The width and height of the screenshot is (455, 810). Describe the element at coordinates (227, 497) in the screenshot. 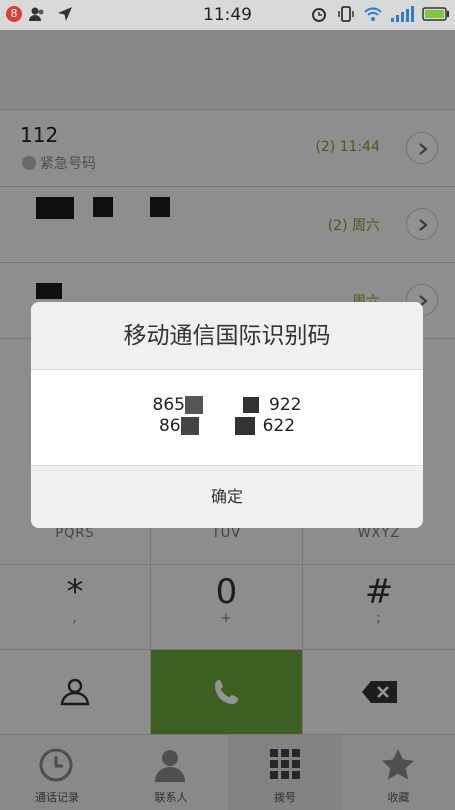

I see `ok-button: 确定` at that location.